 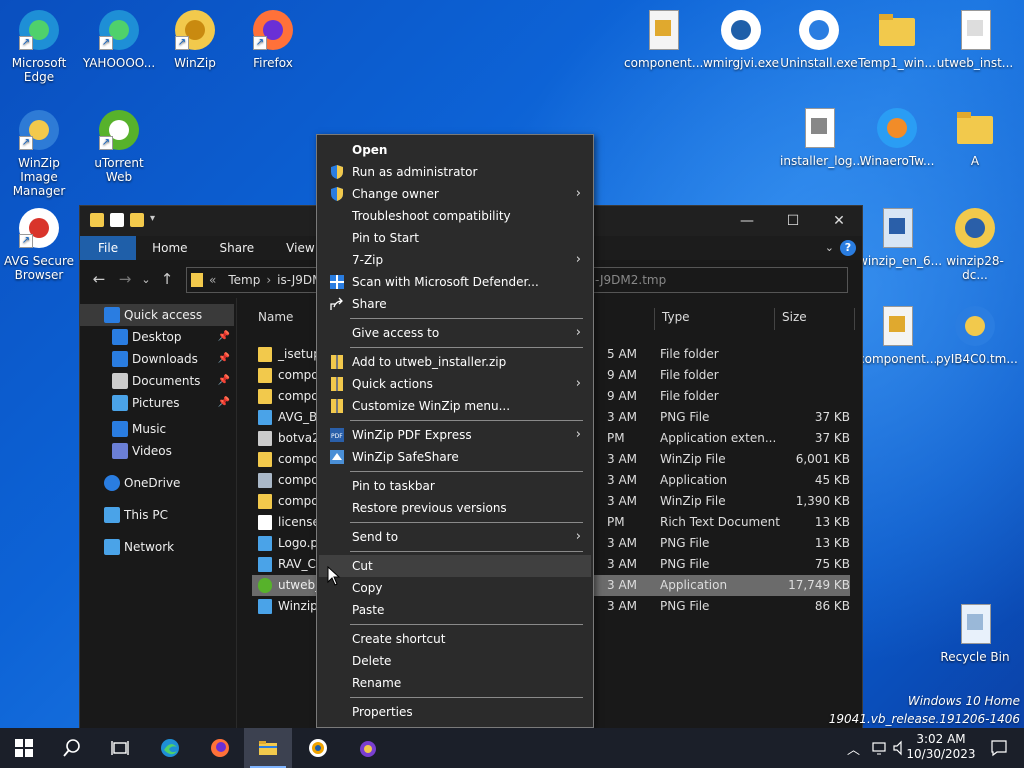 What do you see at coordinates (455, 508) in the screenshot?
I see `menu-item-restore-previous-versions: Restore previous versions` at bounding box center [455, 508].